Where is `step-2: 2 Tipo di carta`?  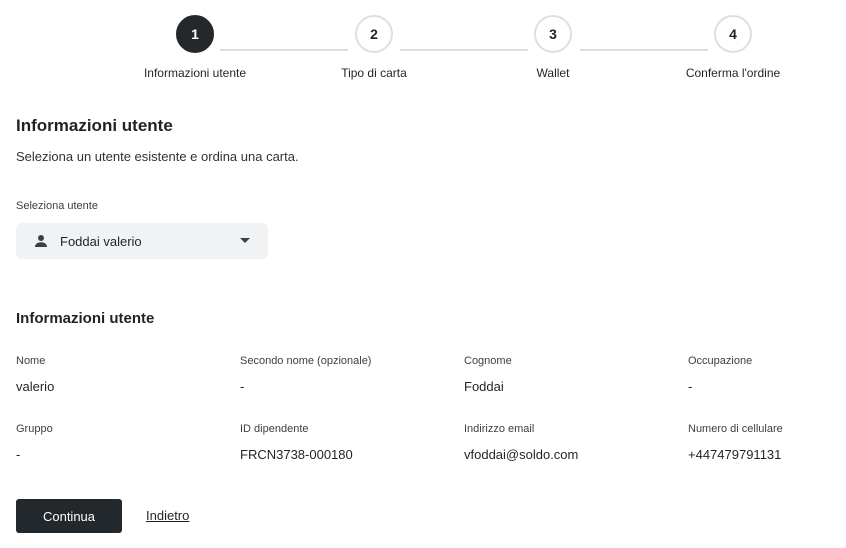 step-2: 2 Tipo di carta is located at coordinates (374, 47).